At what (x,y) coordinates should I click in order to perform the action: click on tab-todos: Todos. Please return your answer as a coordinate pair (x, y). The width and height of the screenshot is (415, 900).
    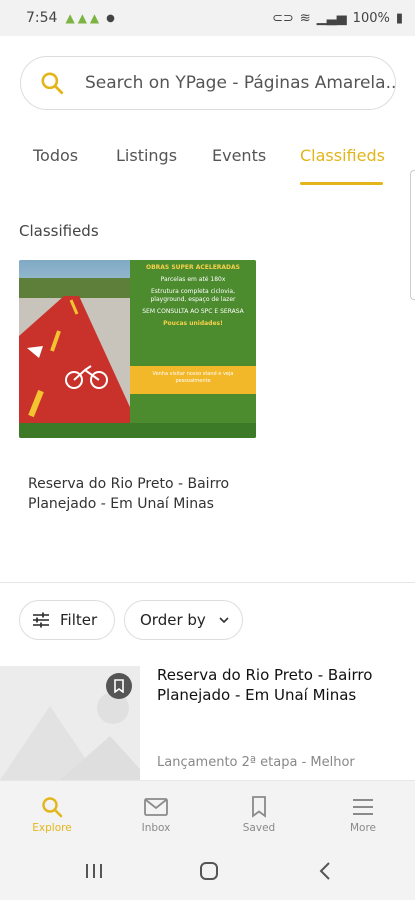
    Looking at the image, I should click on (55, 155).